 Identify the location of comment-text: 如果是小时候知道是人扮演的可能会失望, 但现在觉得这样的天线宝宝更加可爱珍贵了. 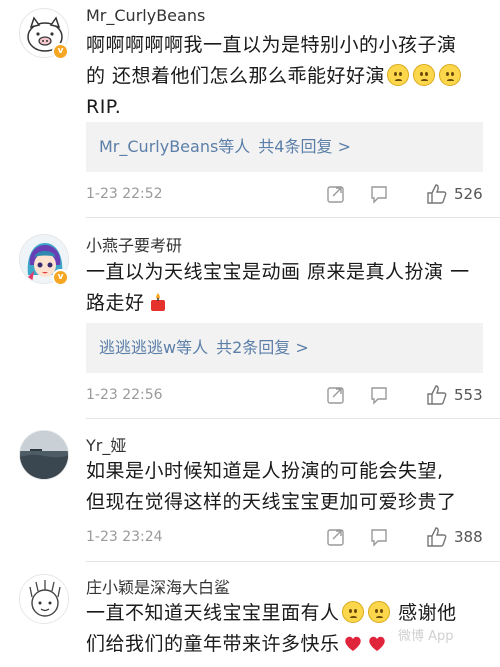
(286, 487).